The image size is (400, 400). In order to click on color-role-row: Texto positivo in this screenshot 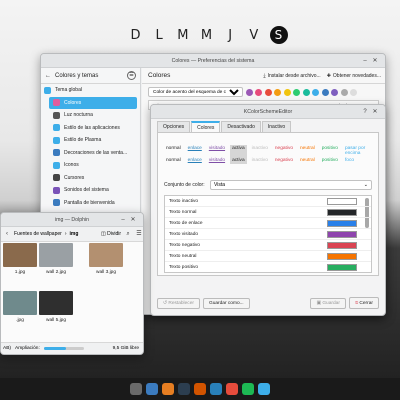, I will do `click(268, 267)`.